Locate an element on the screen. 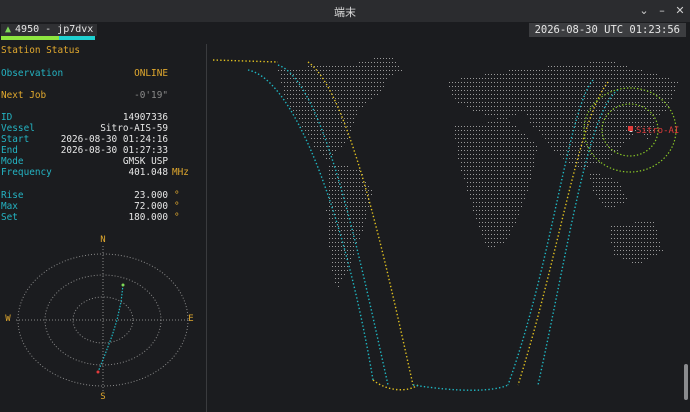 This screenshot has height=412, width=690. minimize-button-icon: – is located at coordinates (662, 11).